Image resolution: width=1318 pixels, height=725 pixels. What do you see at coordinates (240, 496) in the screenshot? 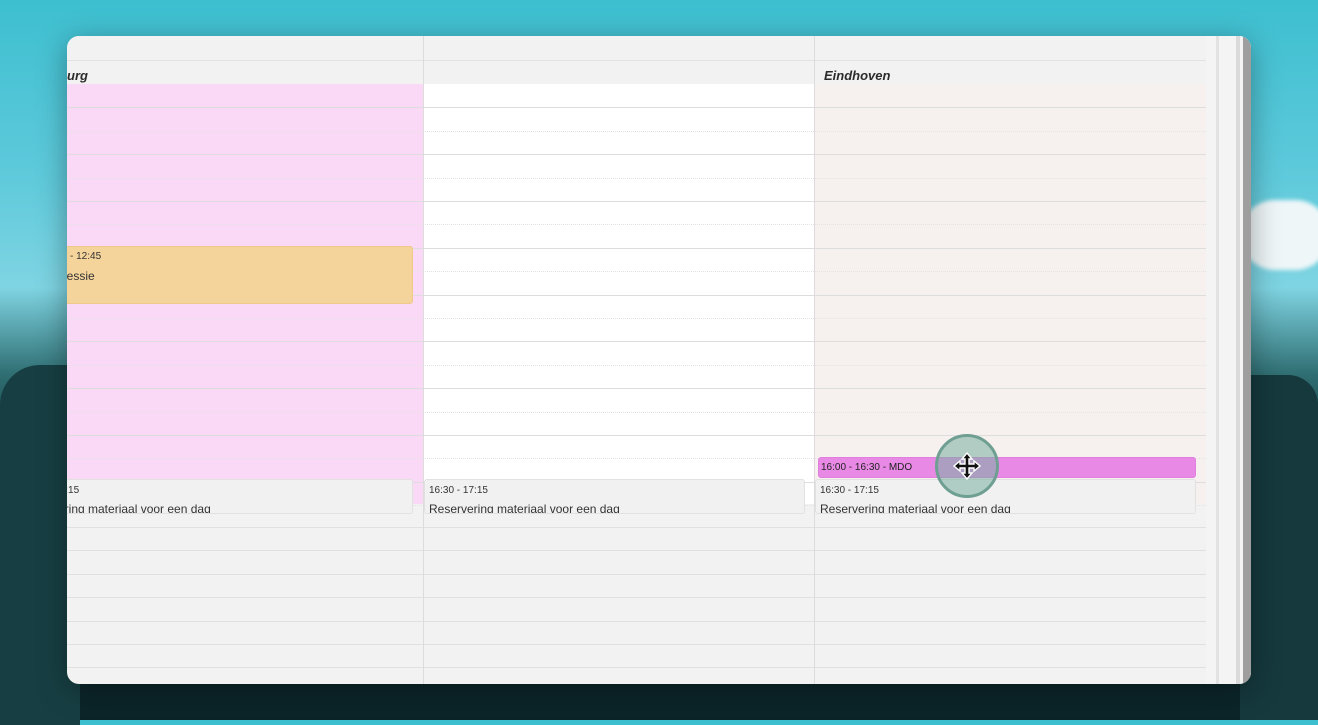
I see `calendar-event-reservation-1: - 17:15 rvering materiaal voor een dag` at bounding box center [240, 496].